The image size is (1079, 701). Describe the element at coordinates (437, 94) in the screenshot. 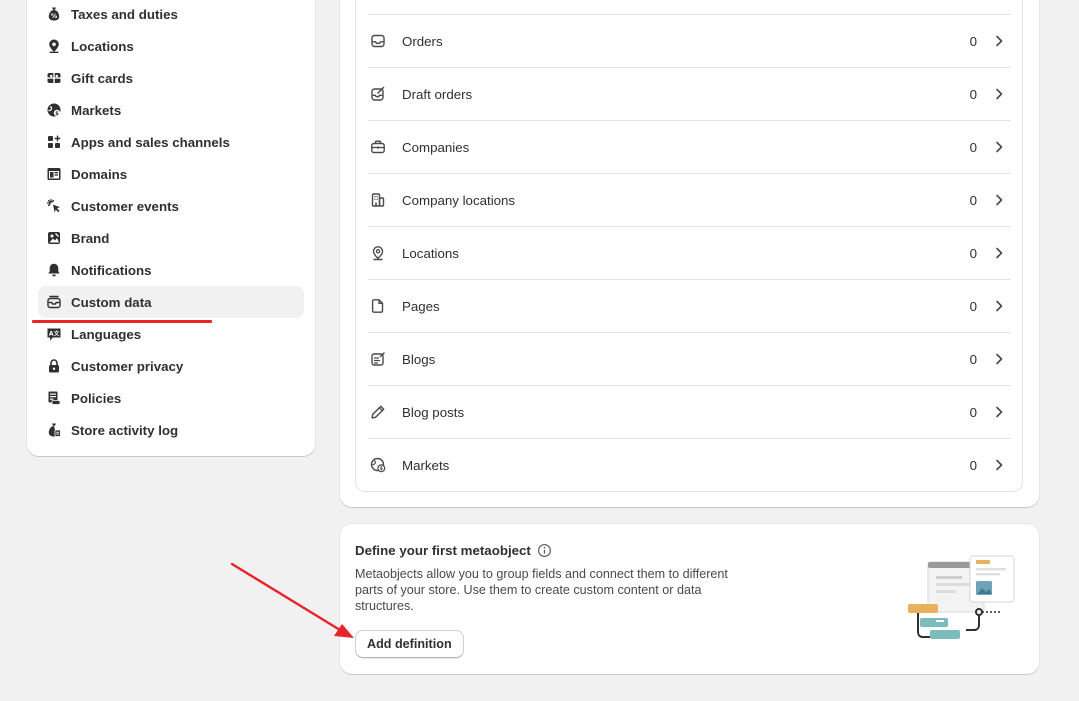

I see `row-label: Draft orders` at that location.